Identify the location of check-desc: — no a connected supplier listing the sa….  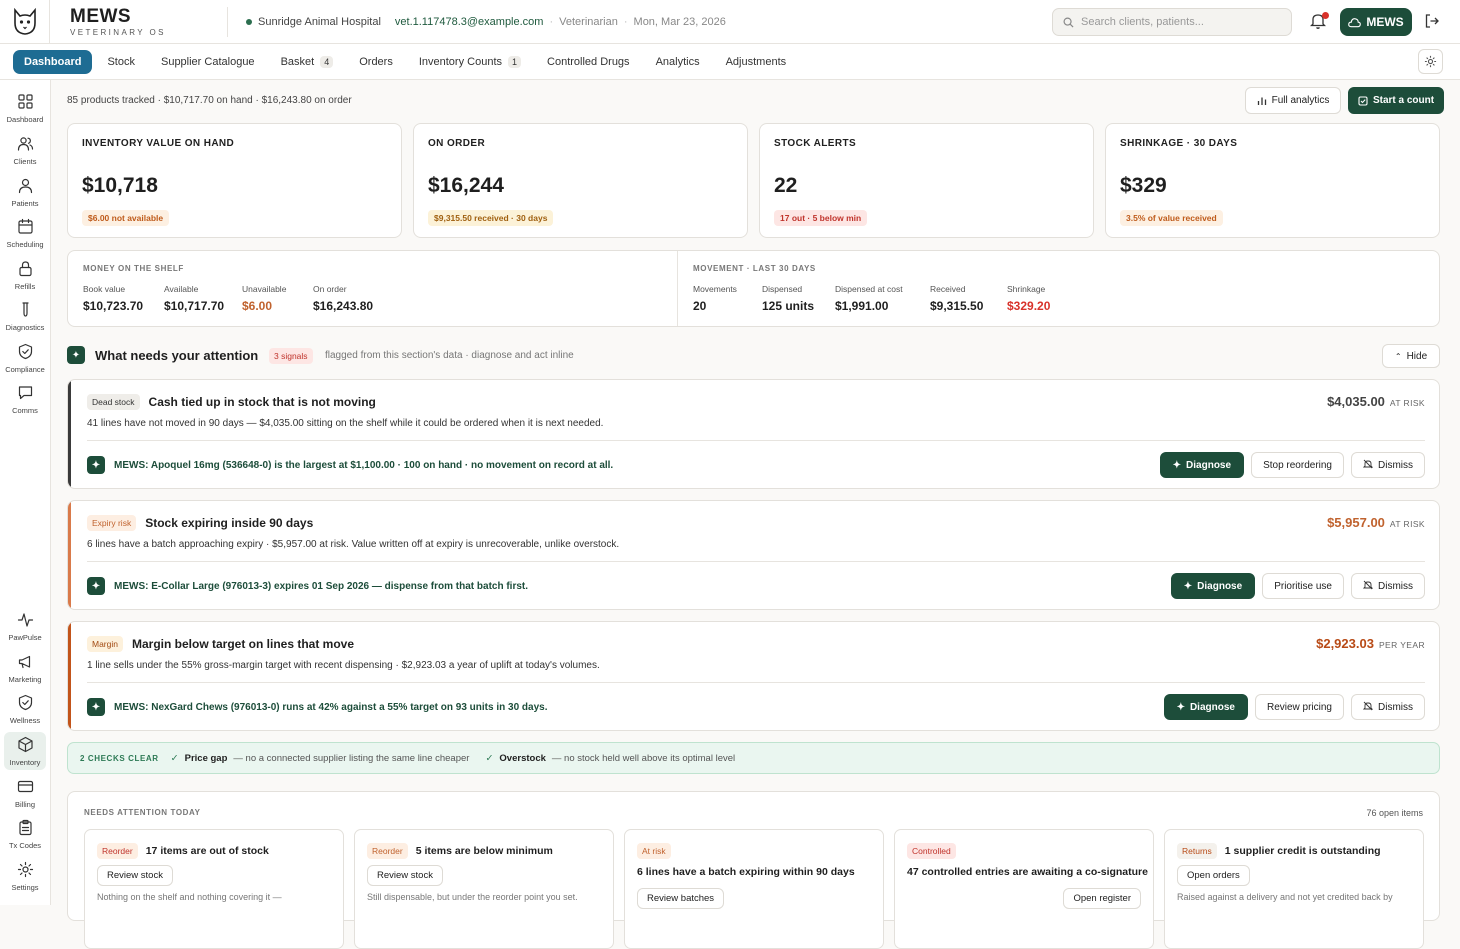
(351, 758).